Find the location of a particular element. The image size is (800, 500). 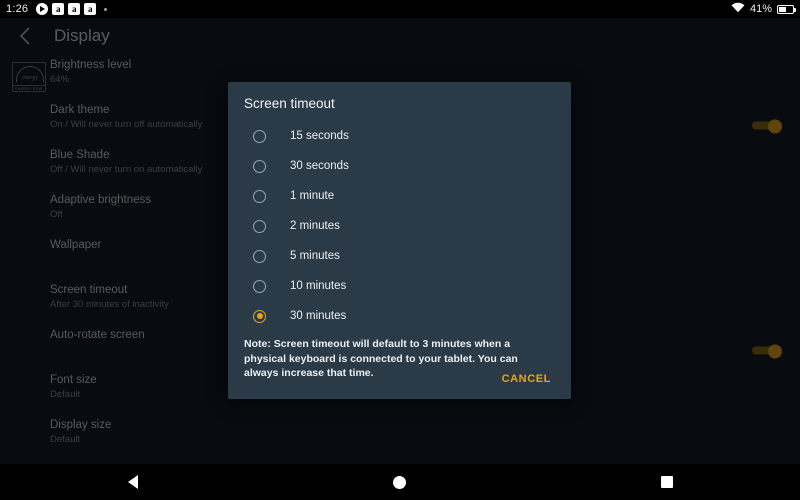

radio-option-10-minutes: 10 minutes is located at coordinates (399, 286).